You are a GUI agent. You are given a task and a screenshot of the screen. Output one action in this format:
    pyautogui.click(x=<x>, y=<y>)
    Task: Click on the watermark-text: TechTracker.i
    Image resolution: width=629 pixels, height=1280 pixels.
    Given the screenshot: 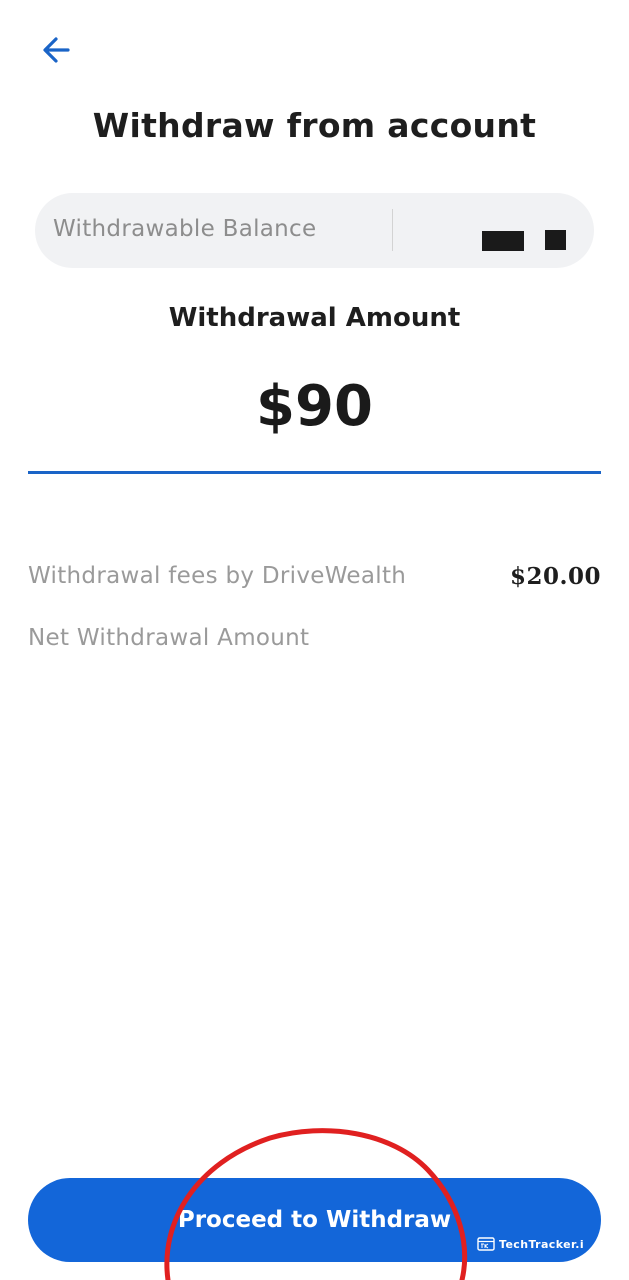 What is the action you would take?
    pyautogui.click(x=542, y=1244)
    